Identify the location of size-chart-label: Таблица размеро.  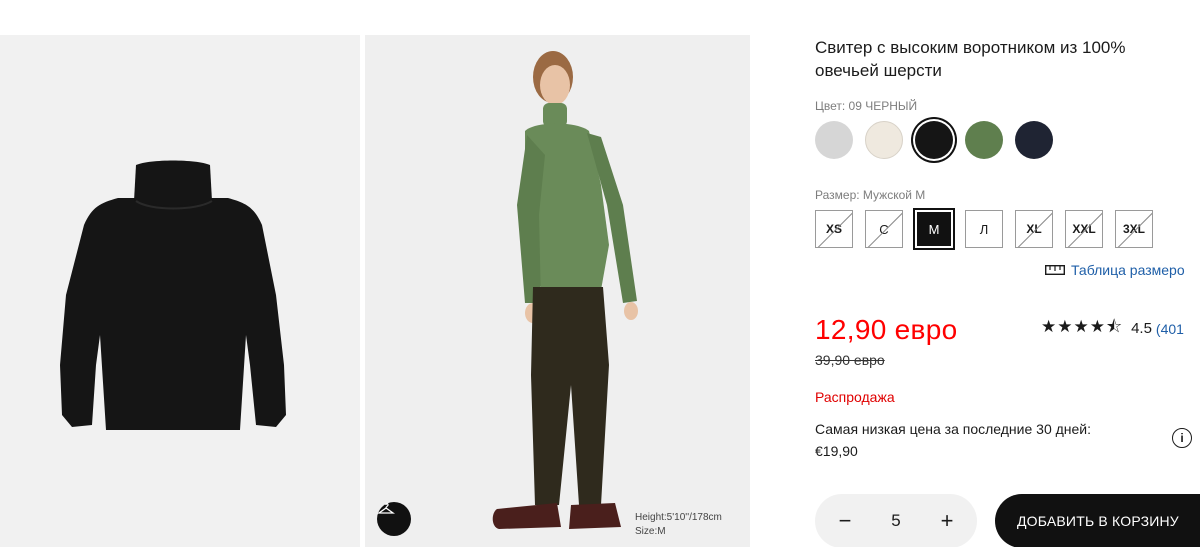
(1128, 270).